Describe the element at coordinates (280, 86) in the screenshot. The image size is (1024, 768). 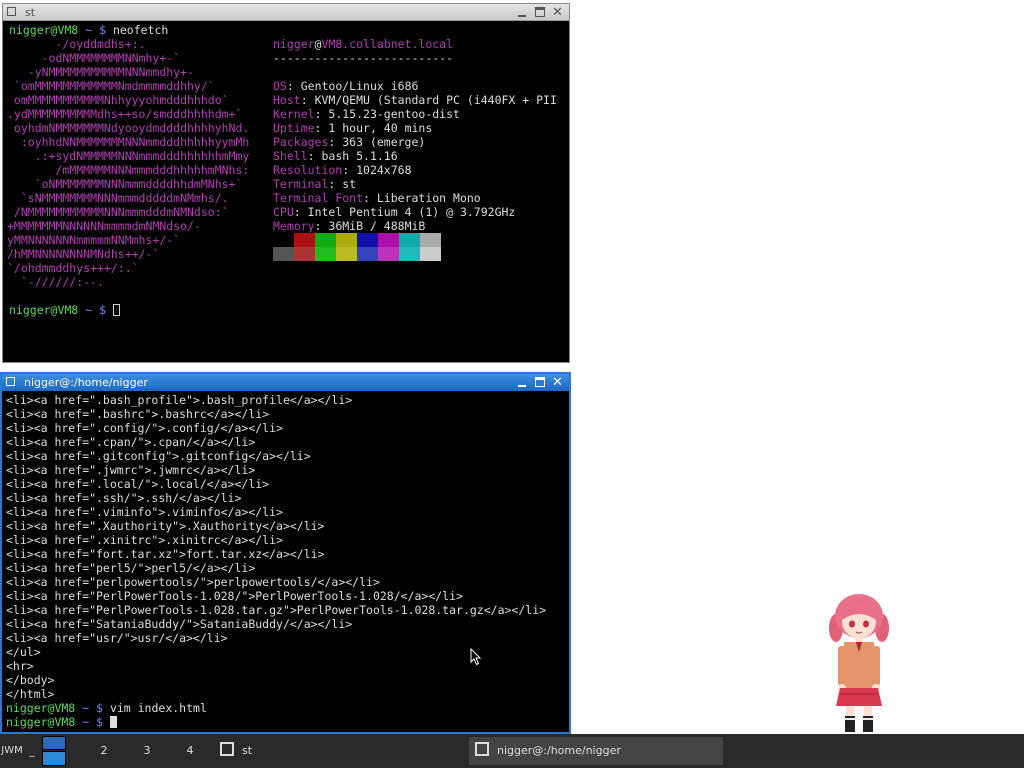
I see `info-key: OS` at that location.